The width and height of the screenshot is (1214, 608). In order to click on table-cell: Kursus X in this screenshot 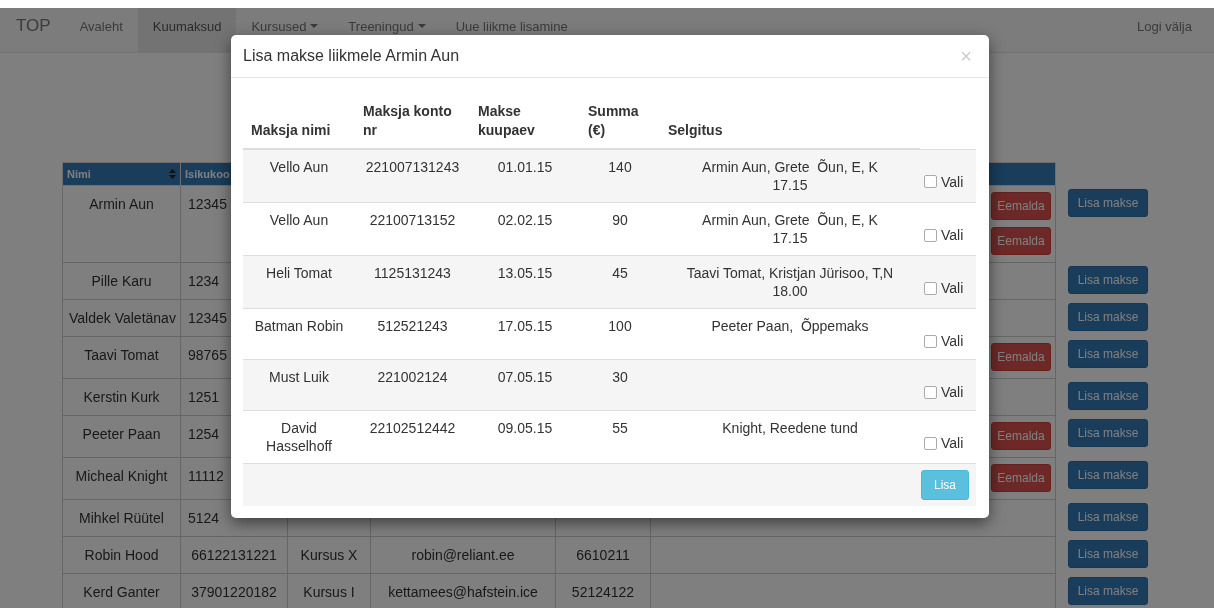, I will do `click(329, 555)`.